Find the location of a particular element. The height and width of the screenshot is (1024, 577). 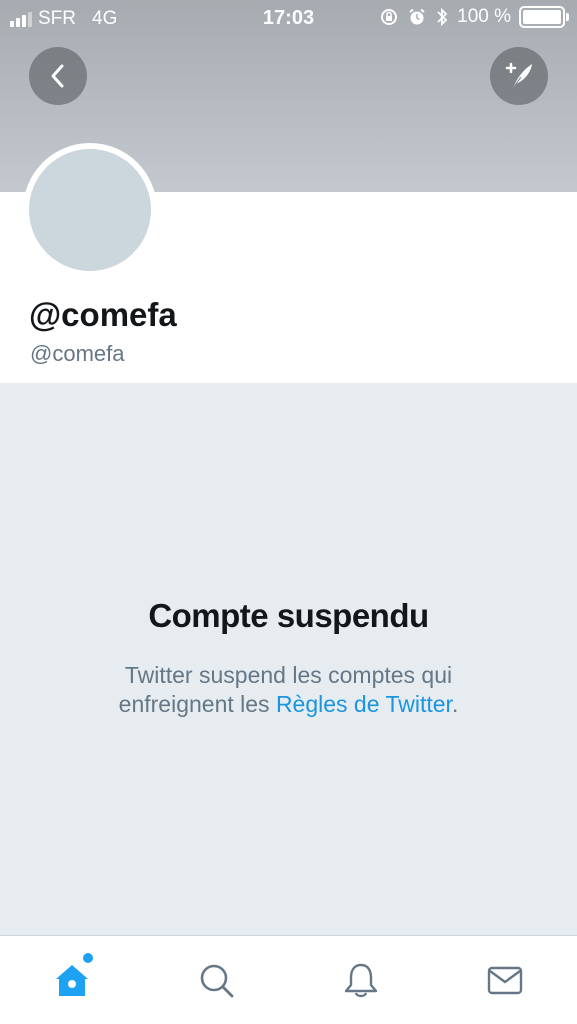

chevron-left-icon is located at coordinates (57, 76).